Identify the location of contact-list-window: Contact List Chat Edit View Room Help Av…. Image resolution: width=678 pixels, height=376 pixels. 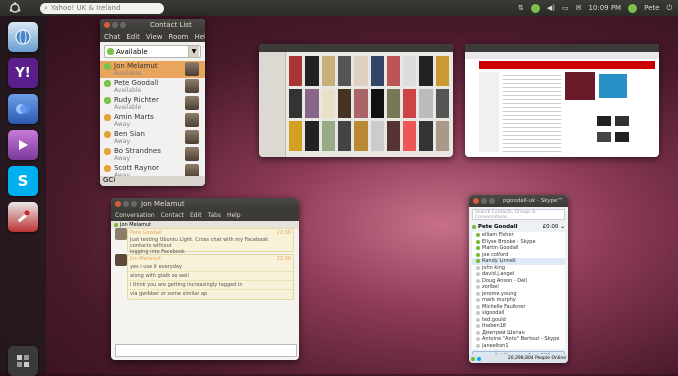
(152, 102).